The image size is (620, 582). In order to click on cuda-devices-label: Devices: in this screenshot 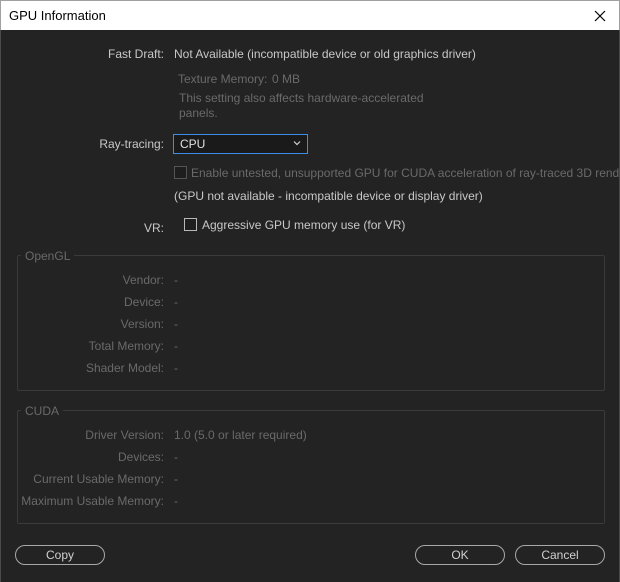, I will do `click(140, 457)`.